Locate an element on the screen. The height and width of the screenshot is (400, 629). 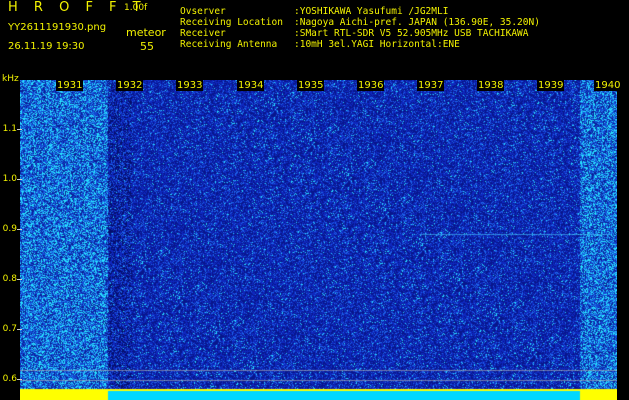
x-tick-label: 1935 is located at coordinates (311, 85).